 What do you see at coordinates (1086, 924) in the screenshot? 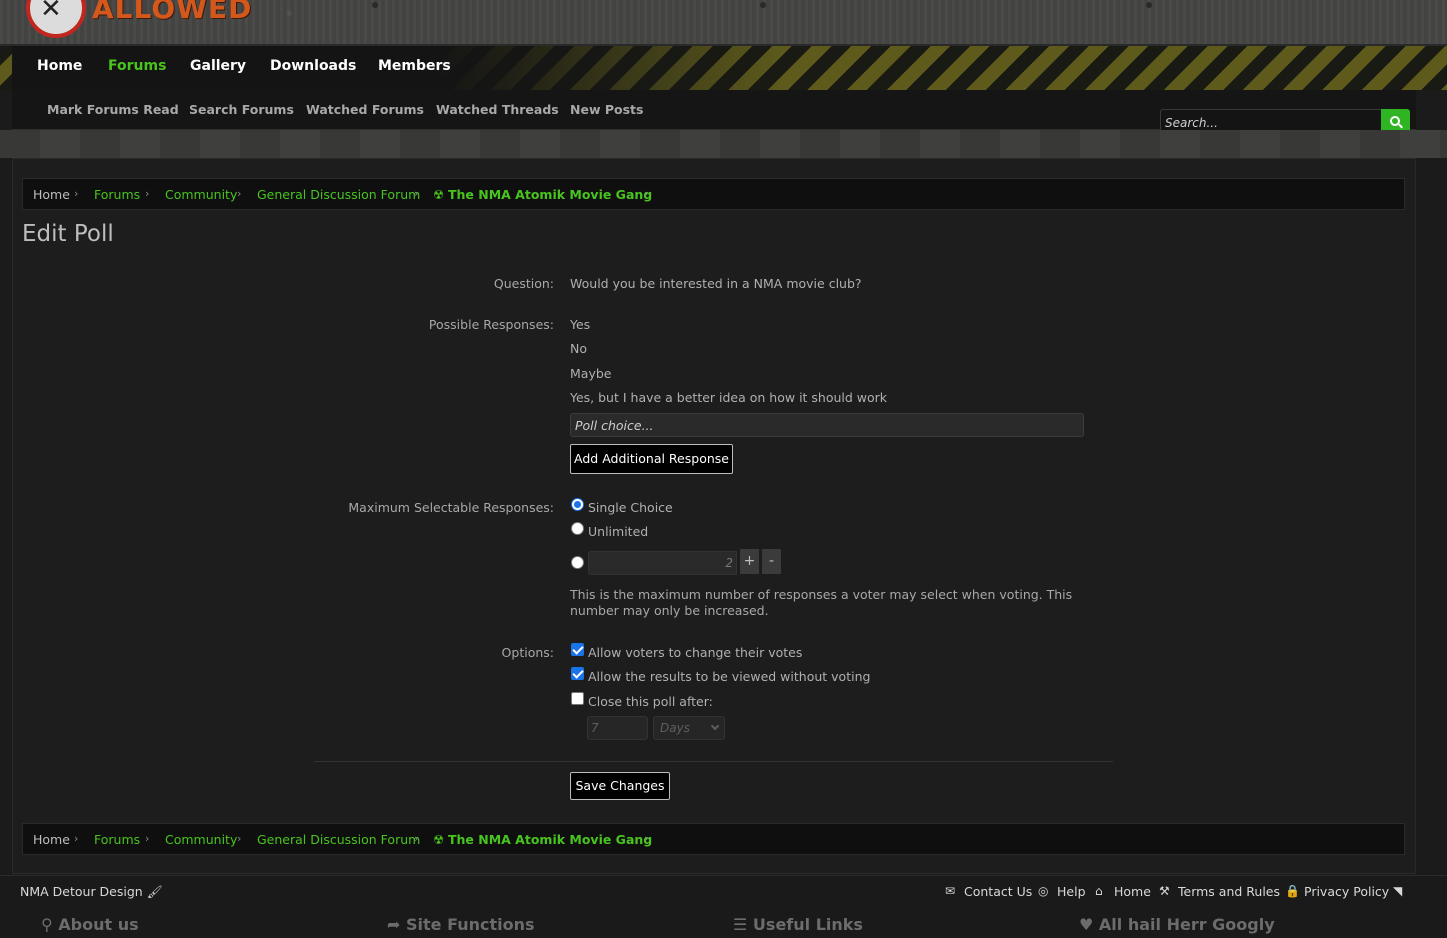
I see `heart-icon: ♥` at bounding box center [1086, 924].